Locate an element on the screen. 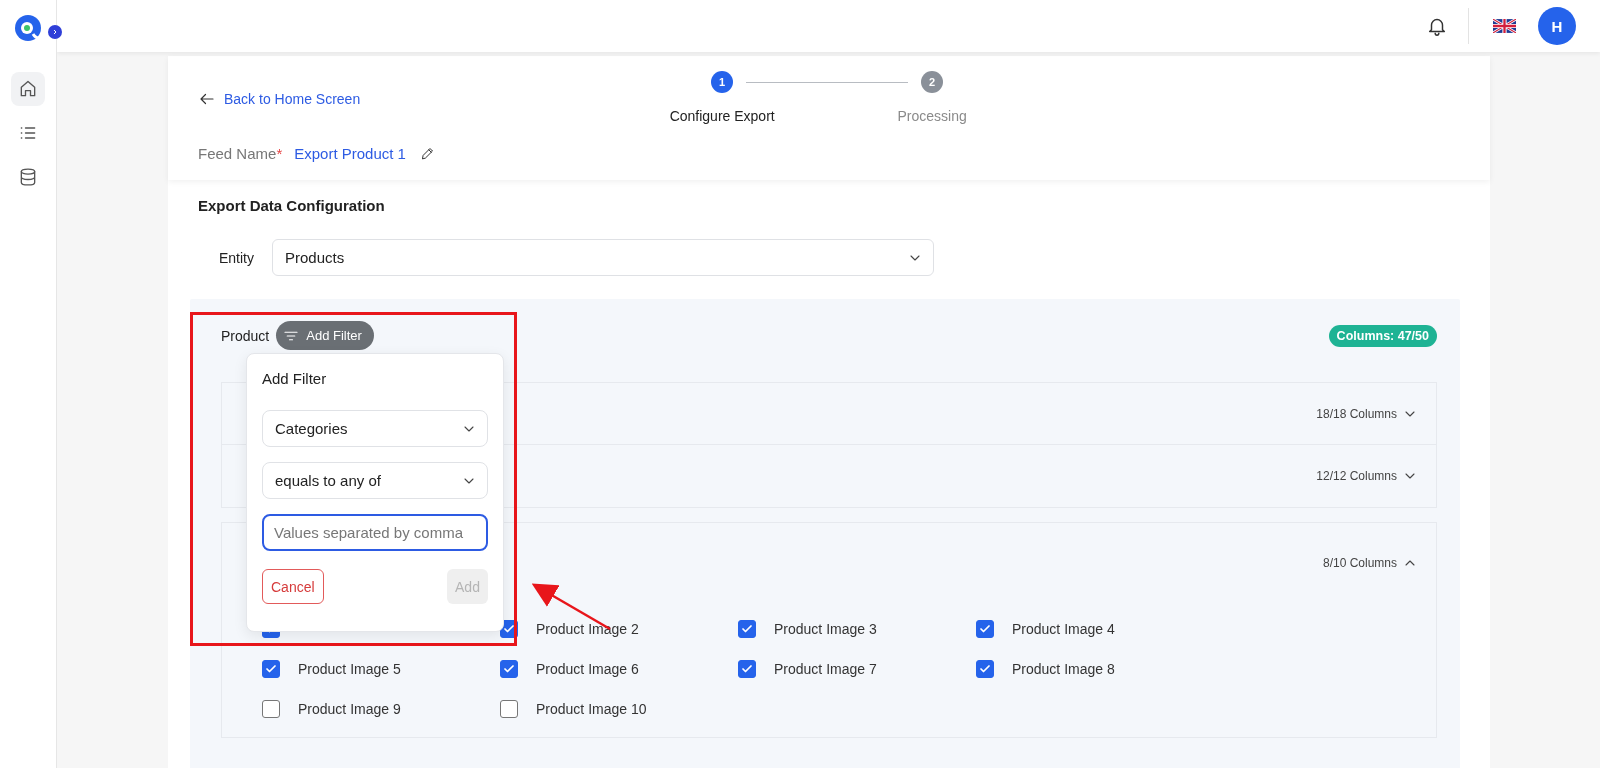 Image resolution: width=1600 pixels, height=768 pixels. pencil-icon is located at coordinates (427, 153).